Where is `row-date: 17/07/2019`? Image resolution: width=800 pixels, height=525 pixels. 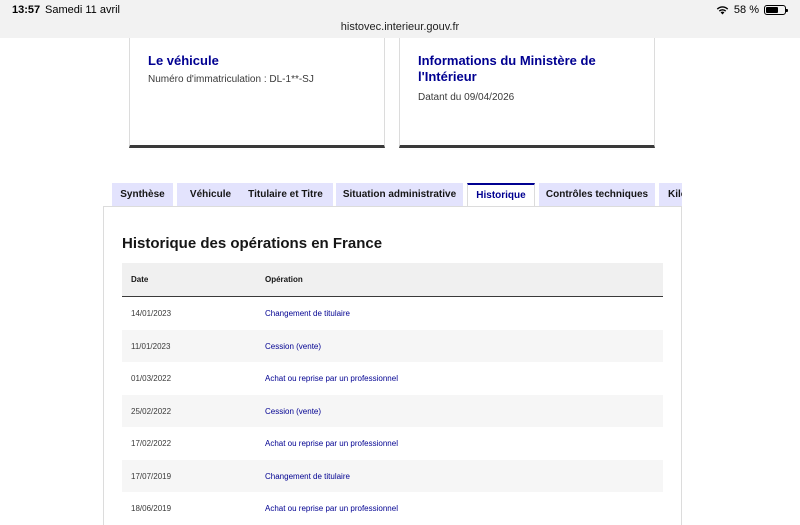 row-date: 17/07/2019 is located at coordinates (151, 476).